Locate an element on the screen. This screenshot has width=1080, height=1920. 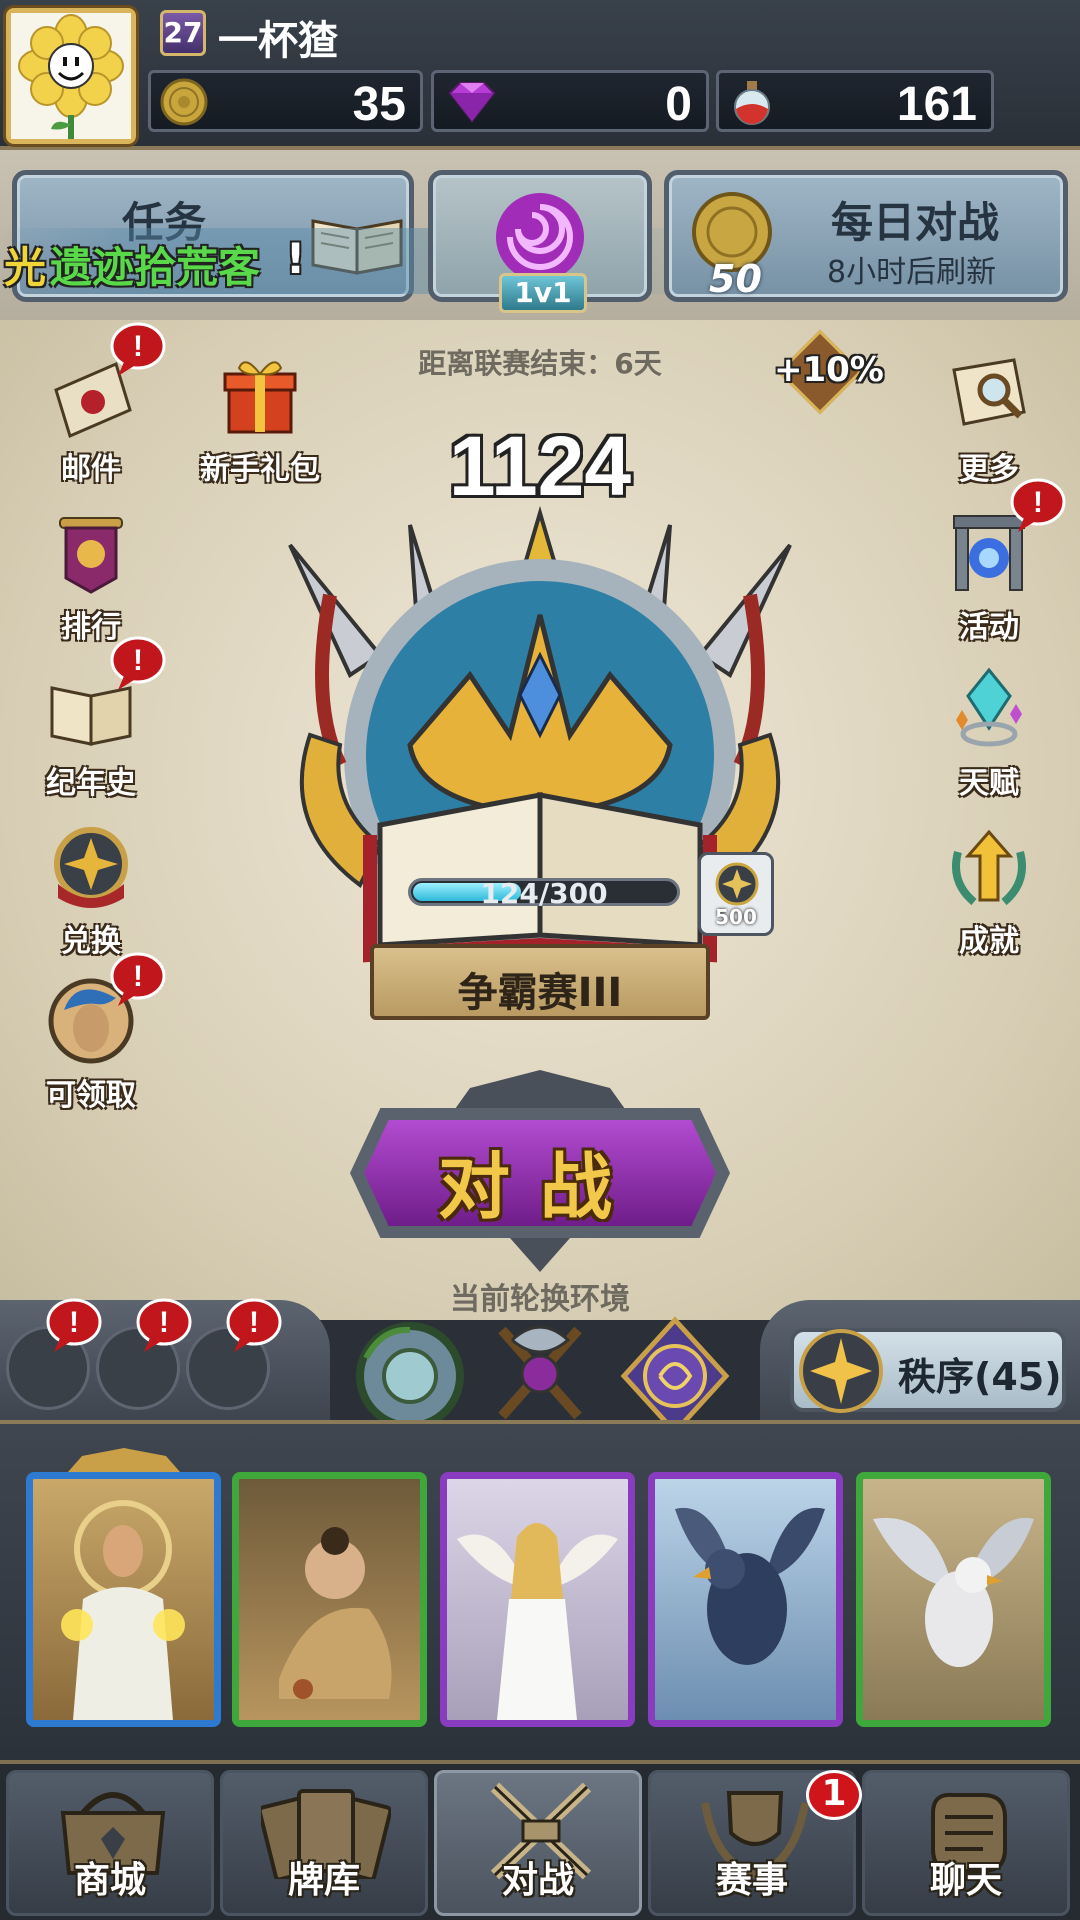
flower-avatar-icon is located at coordinates (71, 76).